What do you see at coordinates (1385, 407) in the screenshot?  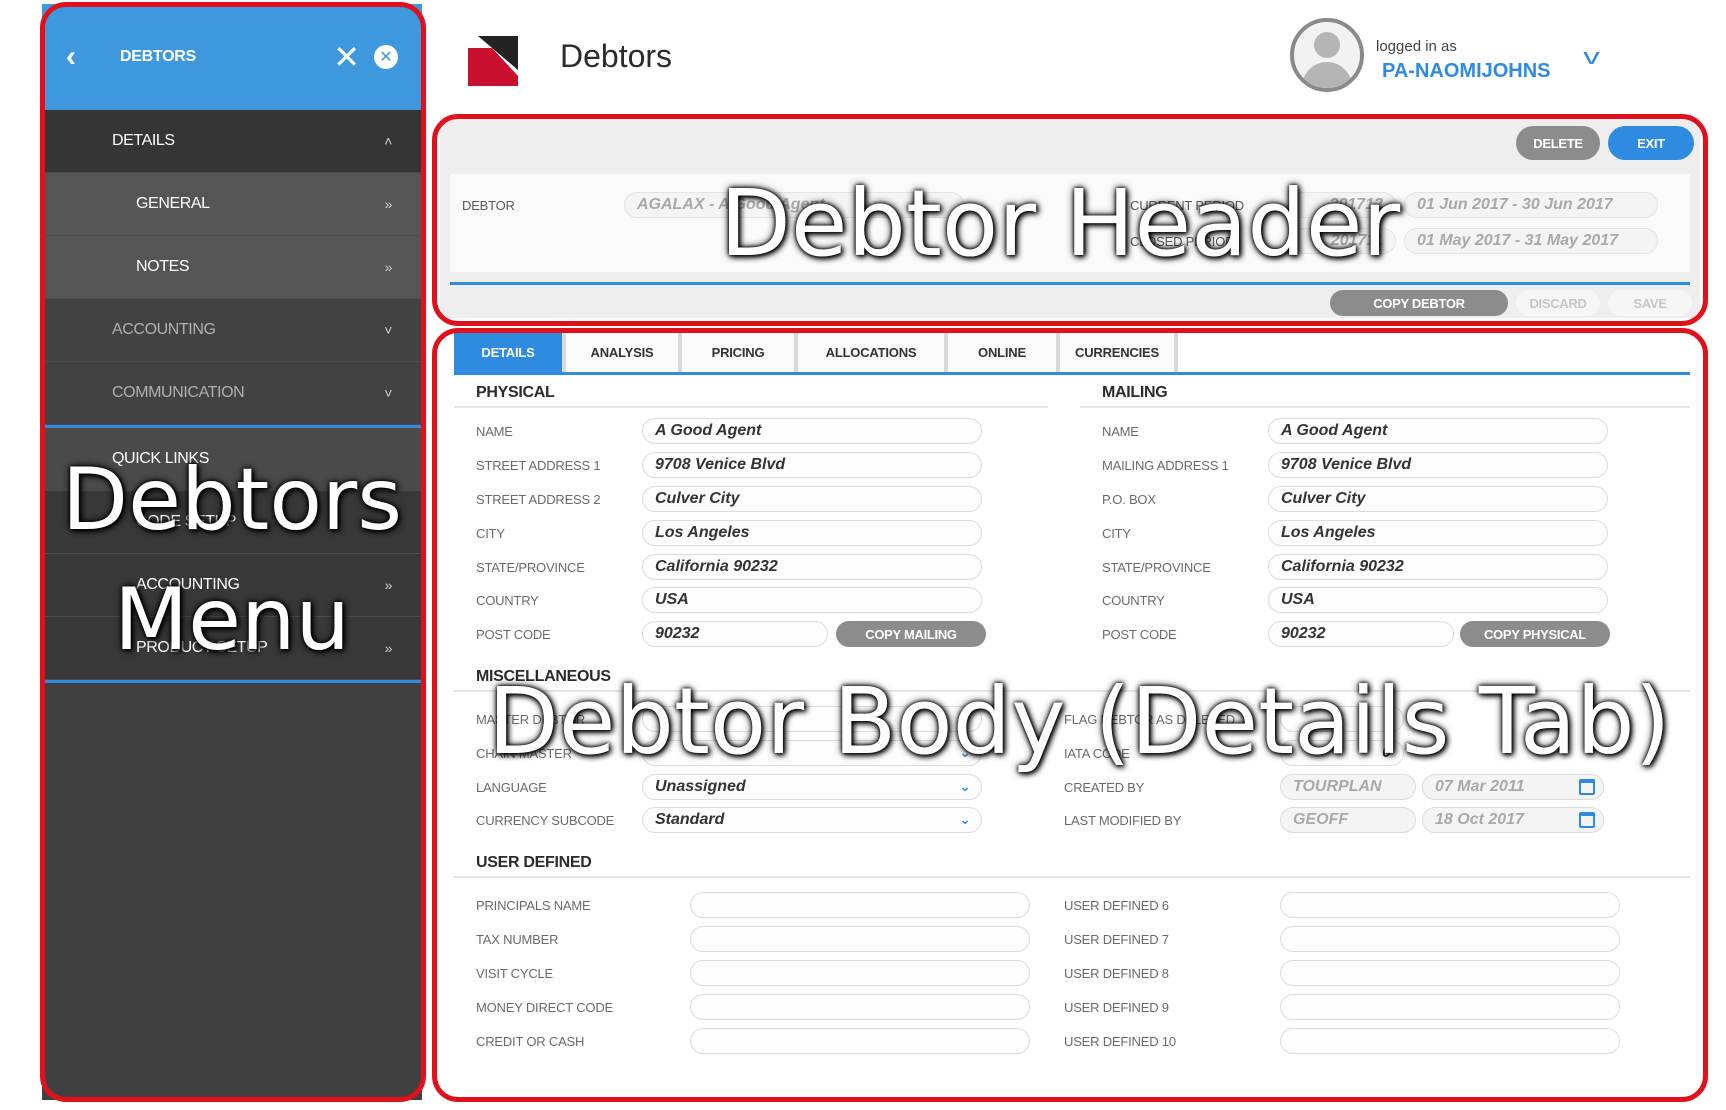 I see `mailing-divider` at bounding box center [1385, 407].